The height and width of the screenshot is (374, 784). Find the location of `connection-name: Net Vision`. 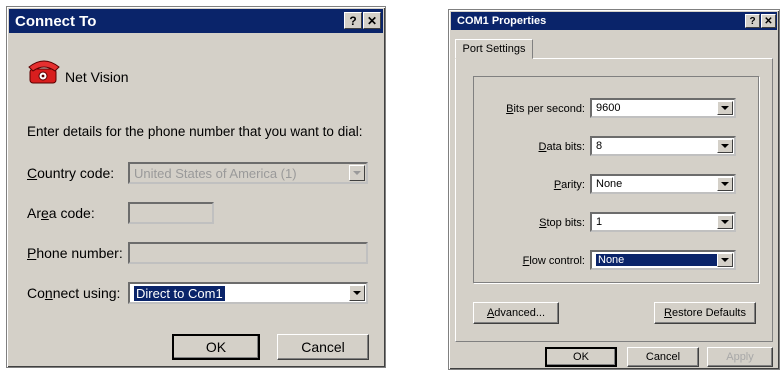

connection-name: Net Vision is located at coordinates (97, 77).